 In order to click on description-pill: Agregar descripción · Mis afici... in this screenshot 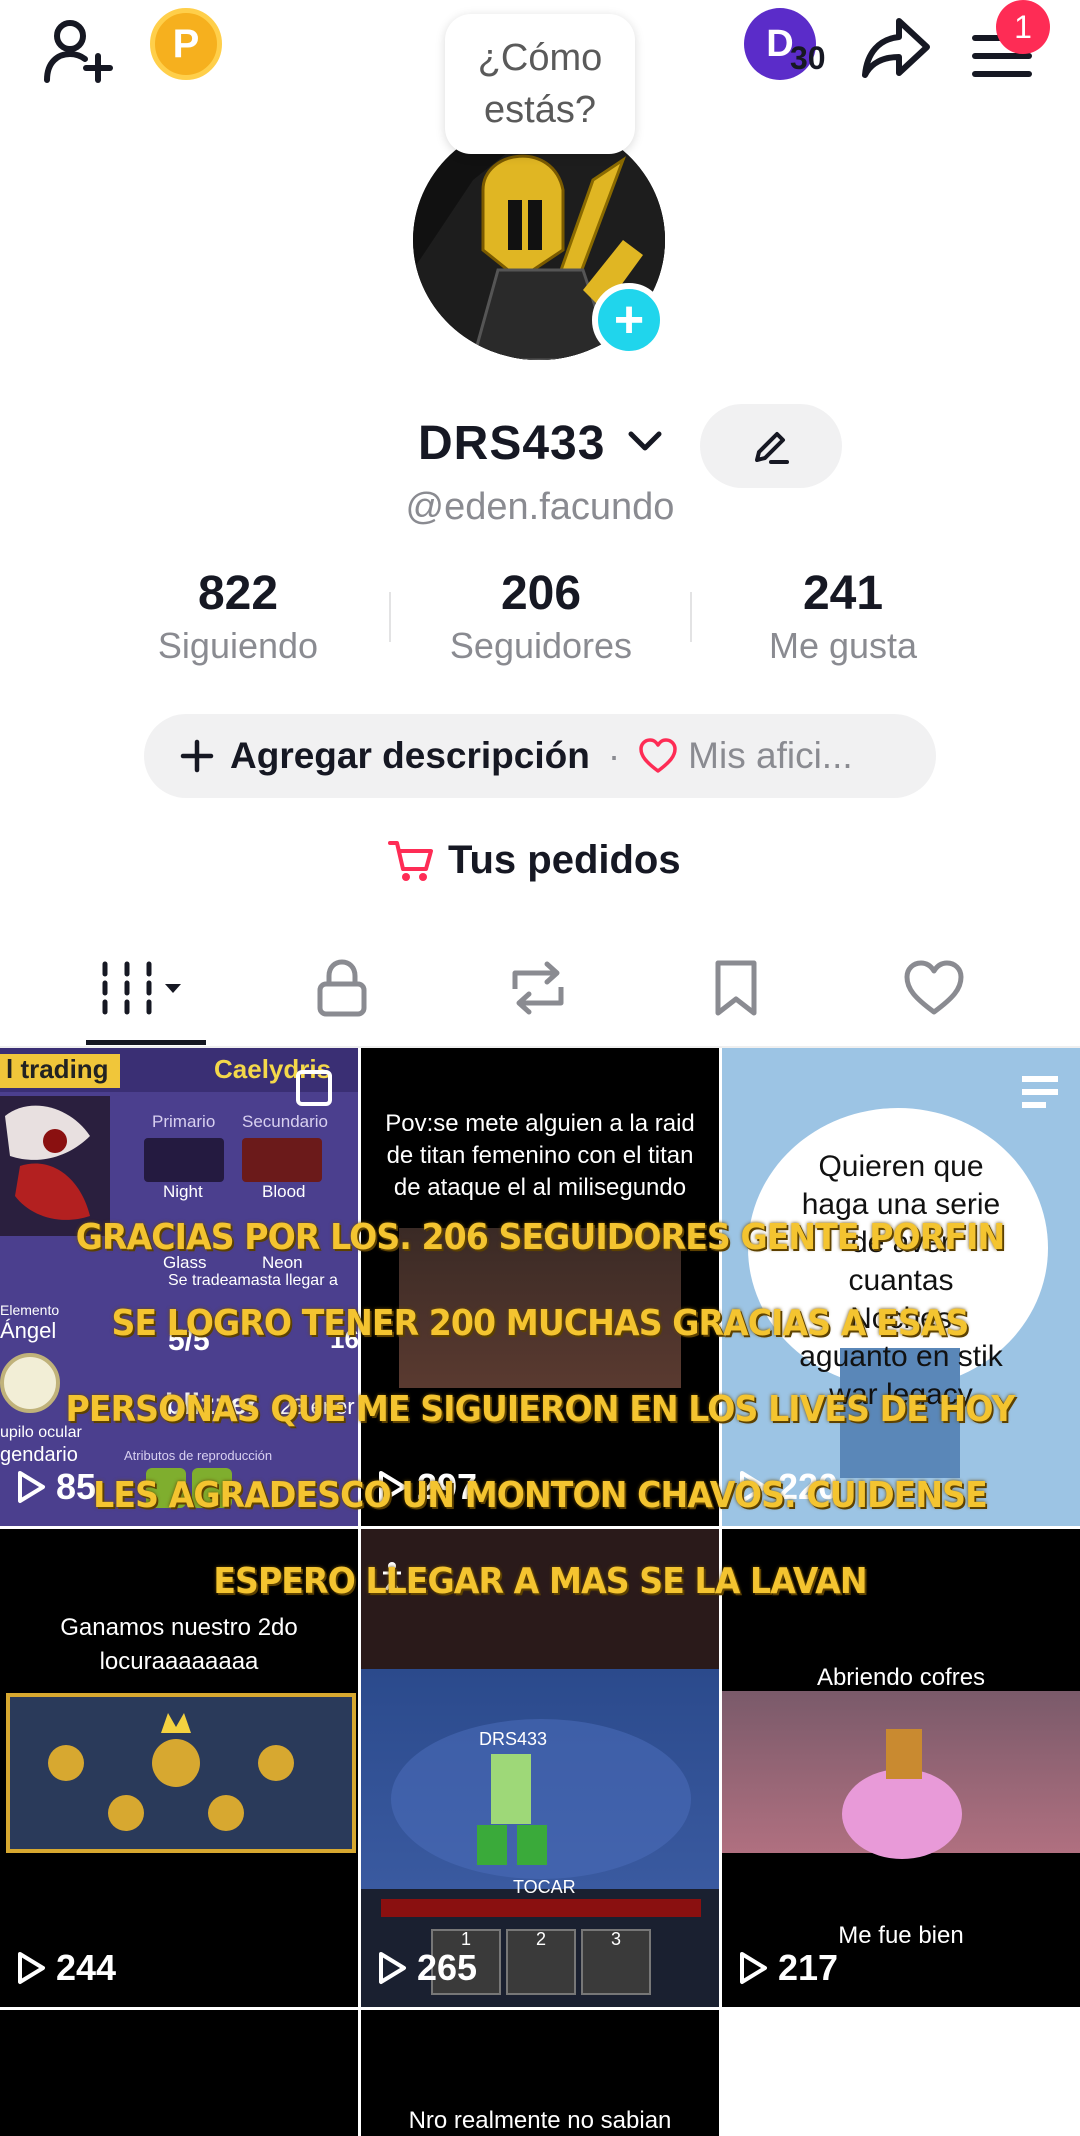, I will do `click(540, 756)`.